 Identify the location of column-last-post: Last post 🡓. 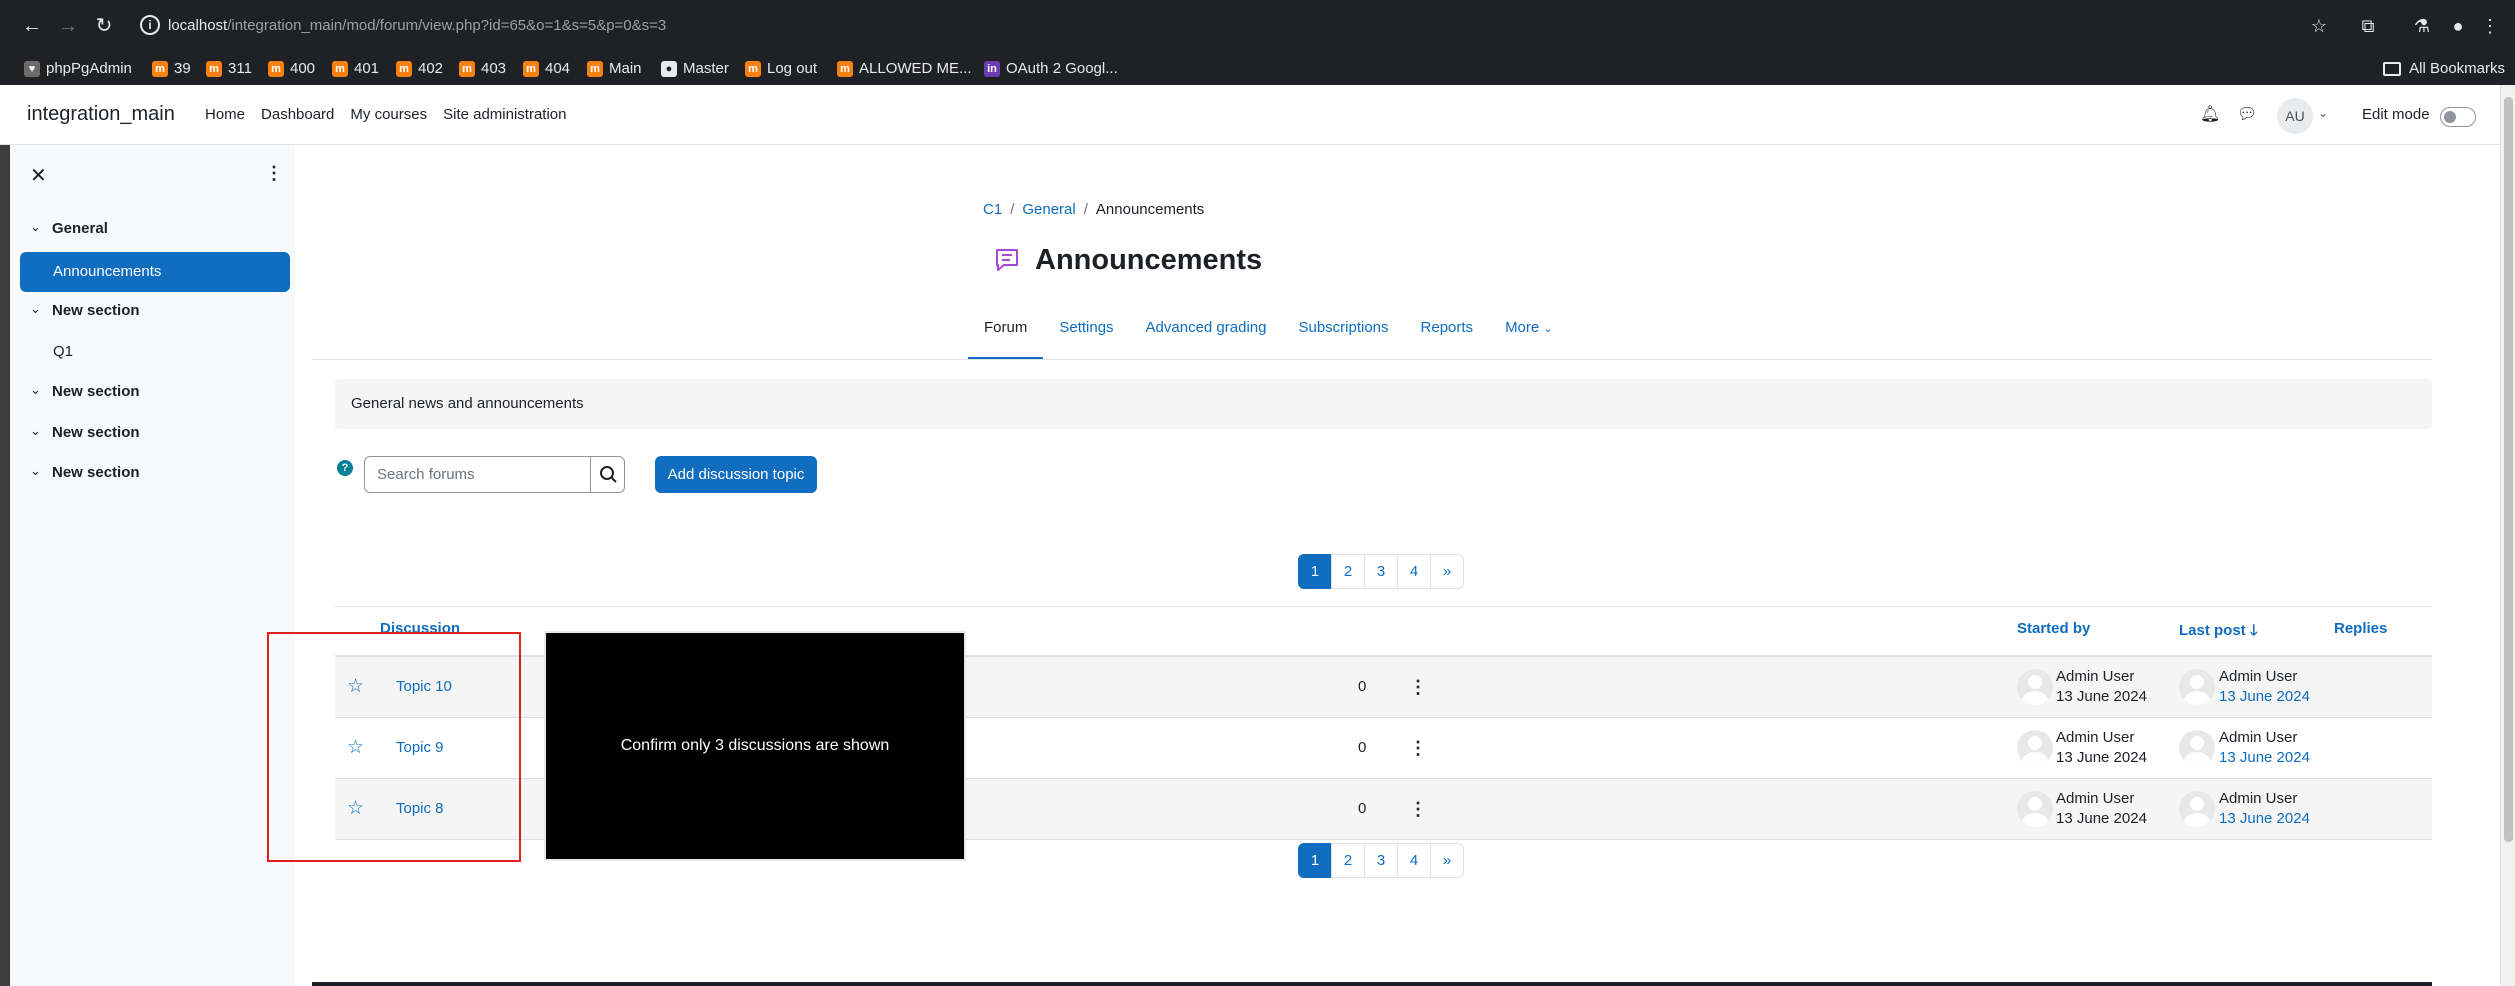
(2218, 632).